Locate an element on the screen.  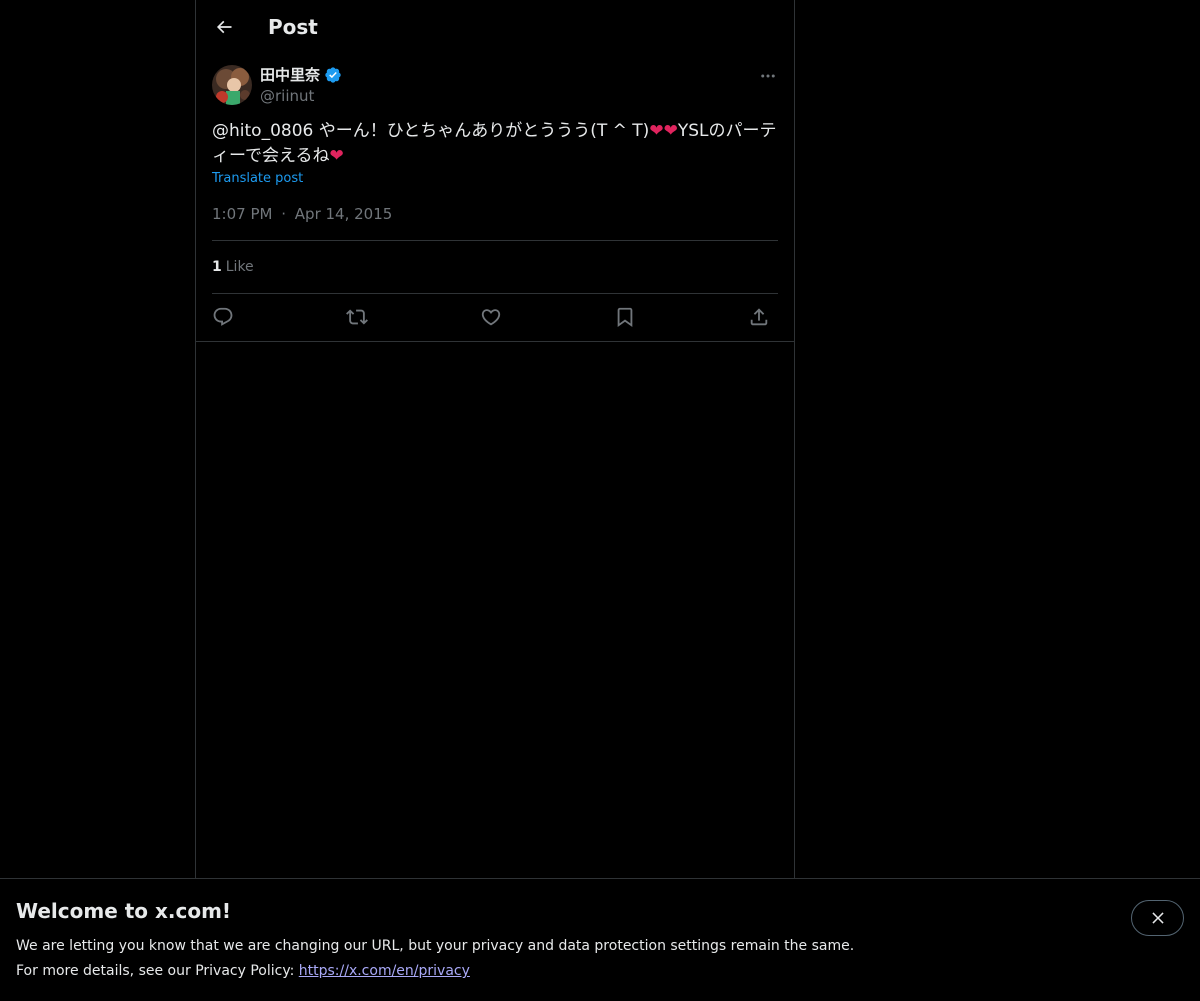
share-icon is located at coordinates (759, 317).